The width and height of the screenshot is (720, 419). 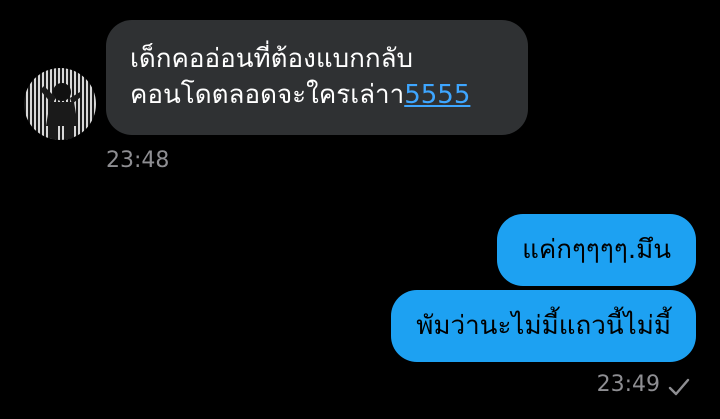 I want to click on incoming-message-link: 5555, so click(x=437, y=95).